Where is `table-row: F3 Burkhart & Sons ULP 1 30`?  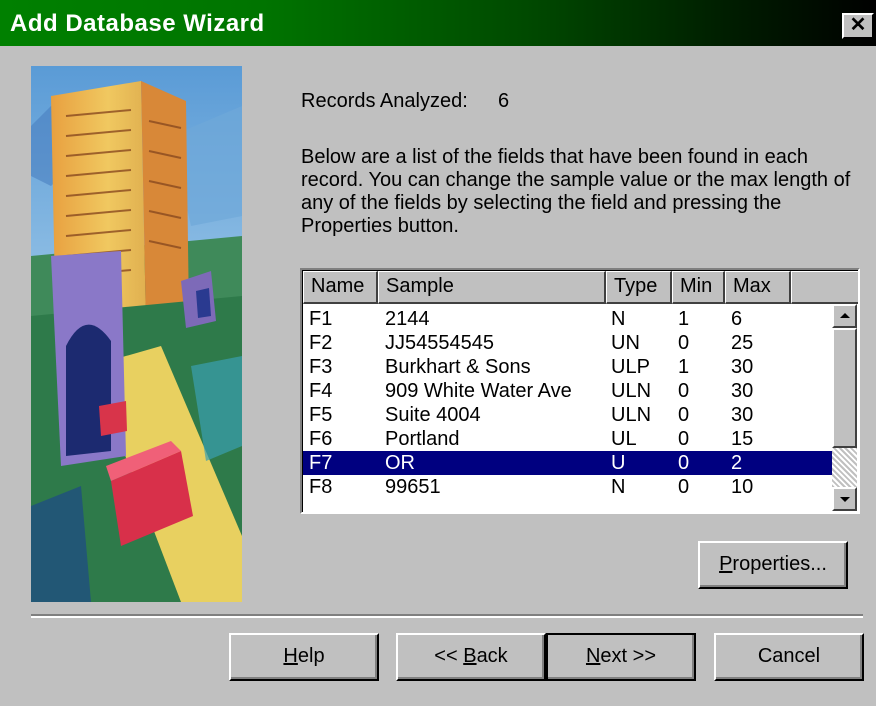
table-row: F3 Burkhart & Sons ULP 1 30 is located at coordinates (568, 367).